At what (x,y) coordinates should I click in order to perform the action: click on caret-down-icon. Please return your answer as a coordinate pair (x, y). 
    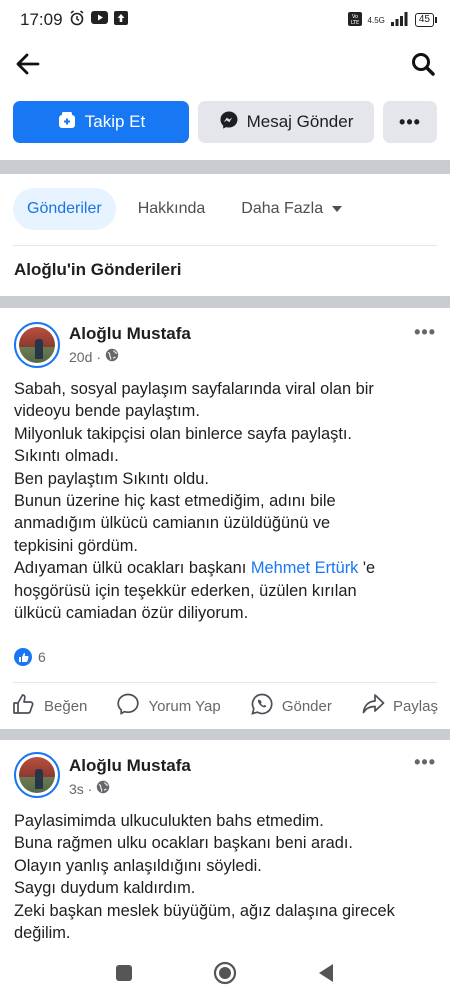
    Looking at the image, I should click on (337, 209).